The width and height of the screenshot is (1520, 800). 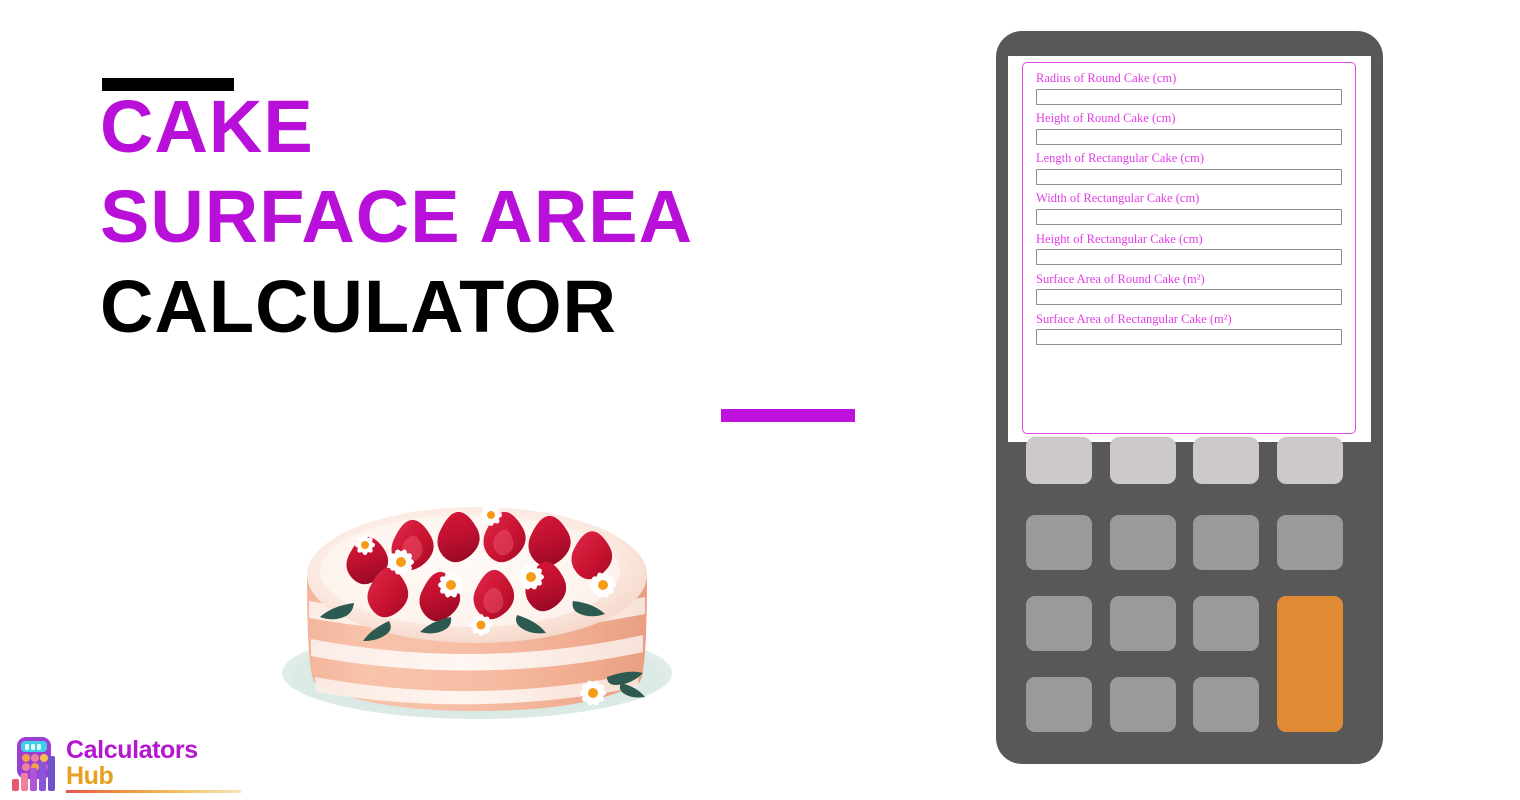 I want to click on input-radius-round-cake, so click(x=1189, y=96).